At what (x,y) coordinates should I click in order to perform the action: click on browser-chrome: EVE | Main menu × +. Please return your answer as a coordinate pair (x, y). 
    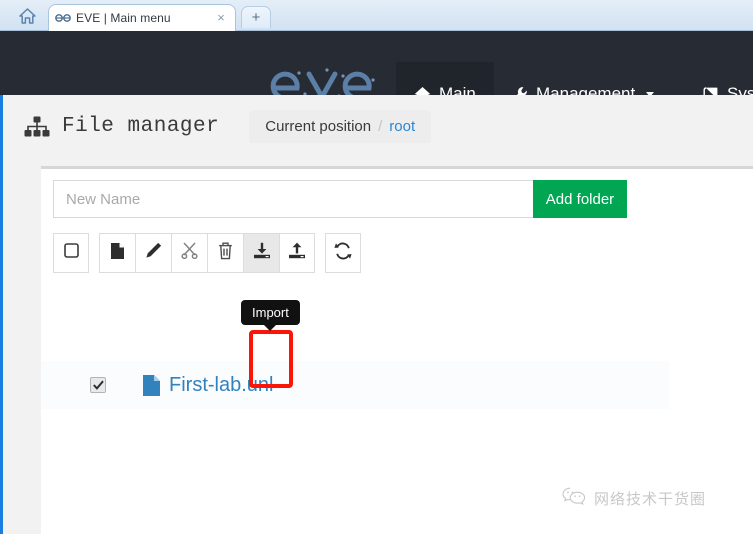
    Looking at the image, I should click on (376, 15).